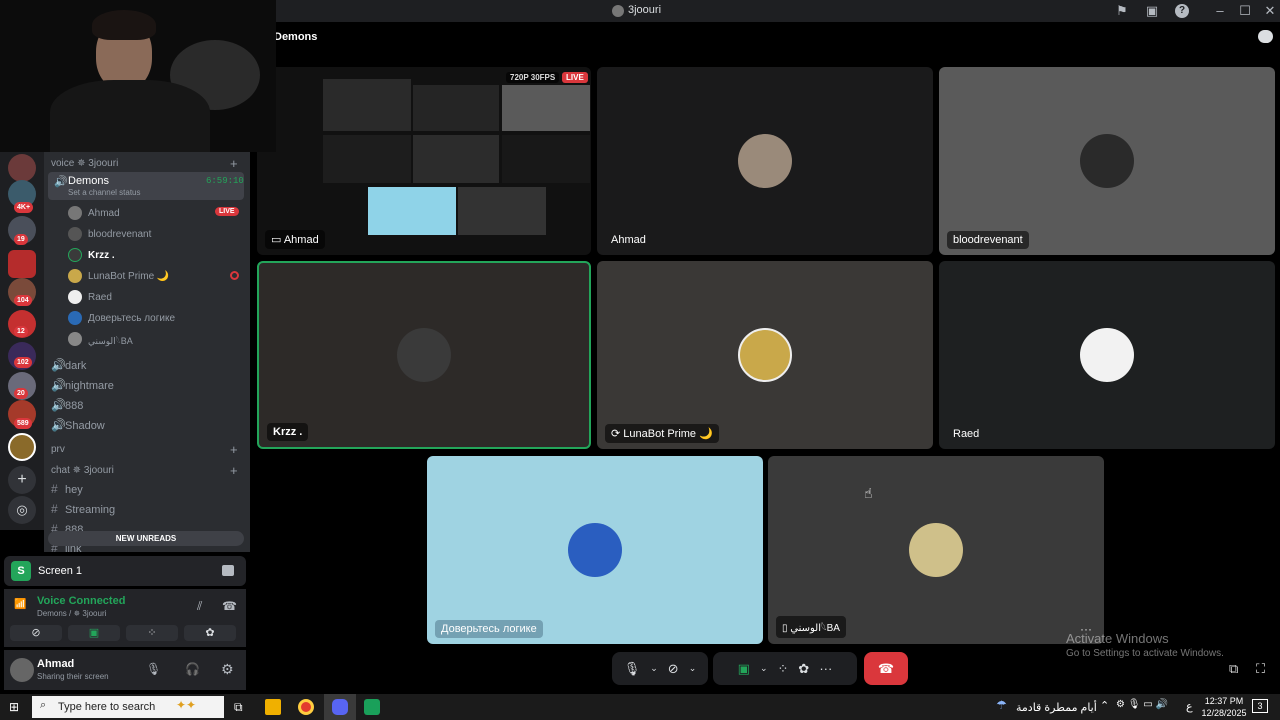  Describe the element at coordinates (306, 707) in the screenshot. I see `chrome-icon` at that location.